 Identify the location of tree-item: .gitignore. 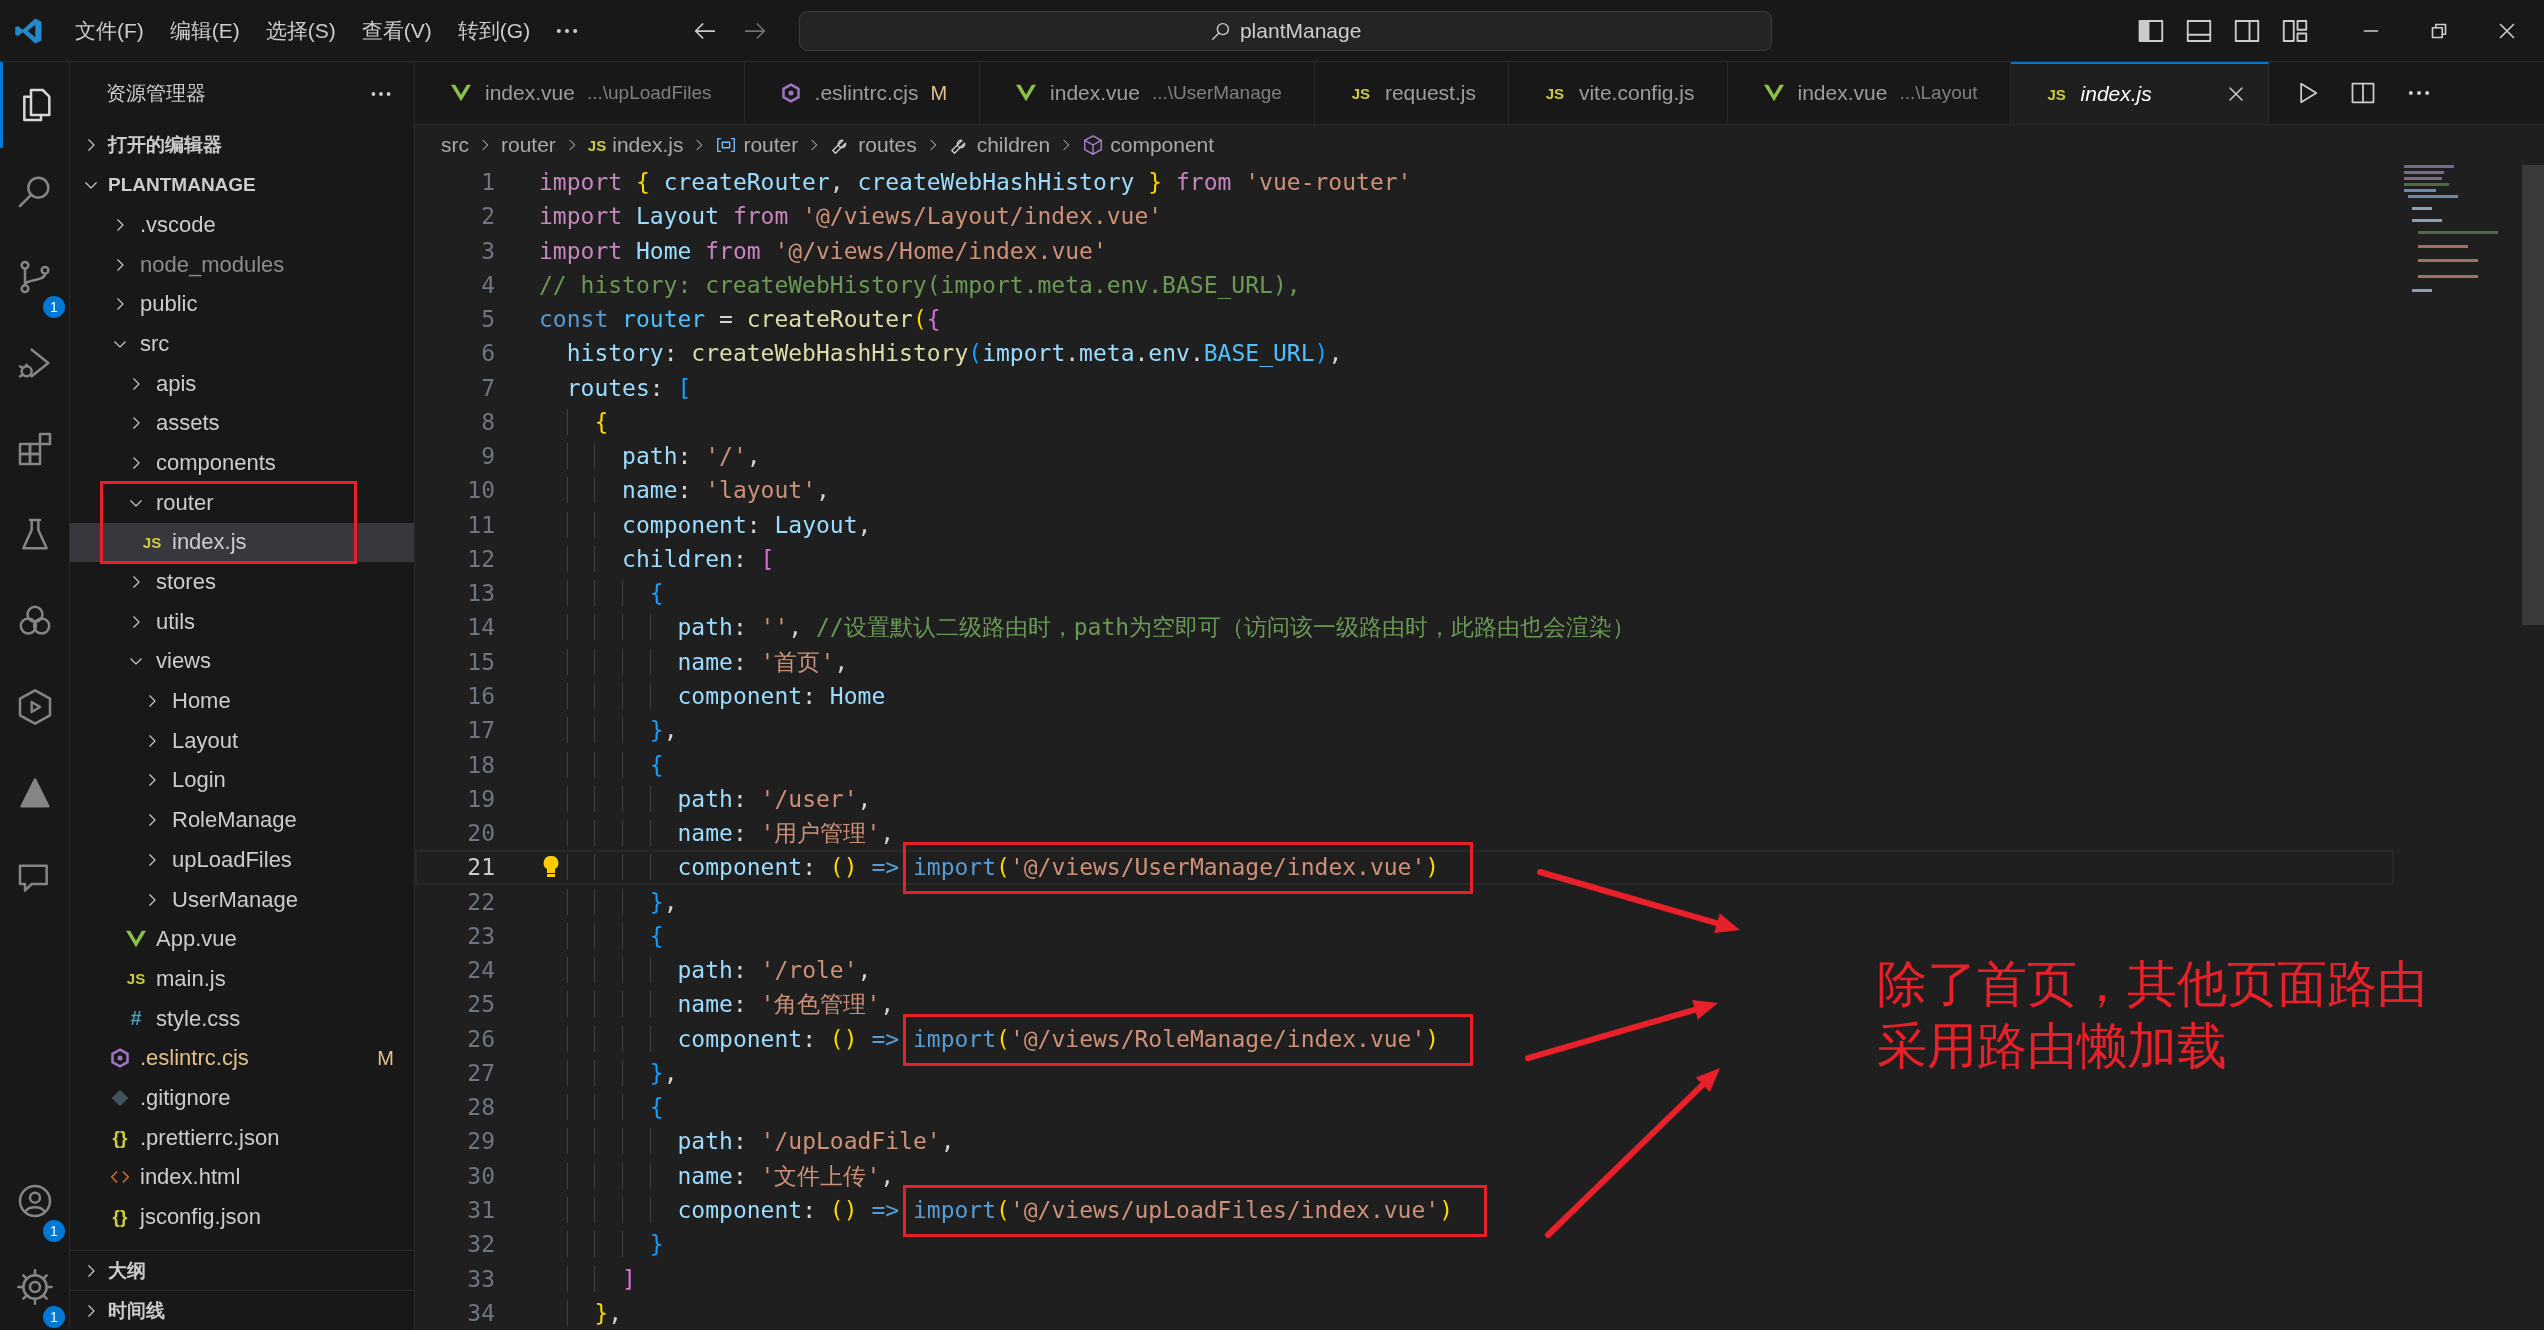
(242, 1098).